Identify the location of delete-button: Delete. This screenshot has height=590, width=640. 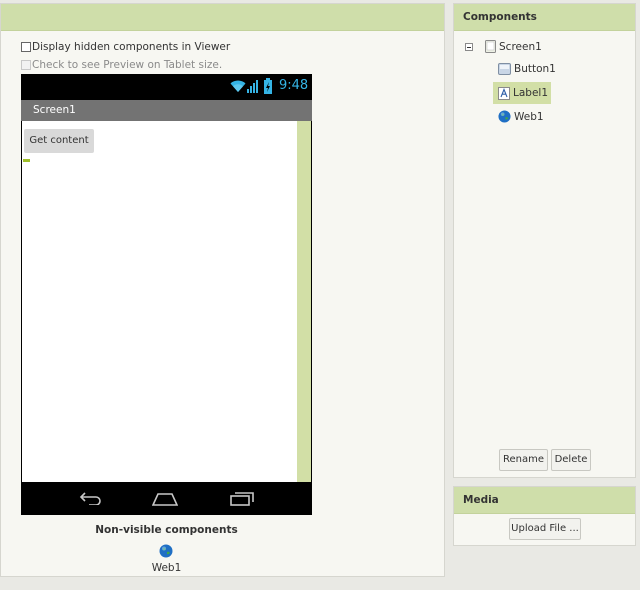
(571, 460).